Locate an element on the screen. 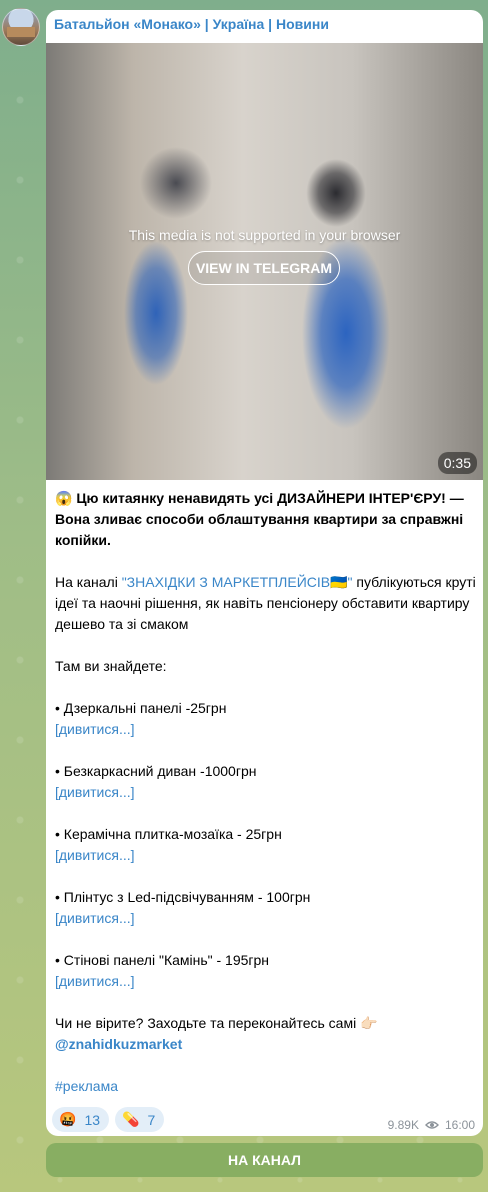 The image size is (488, 1192). list-item-led-plinth: • Плінтус з Led-підсвічуванням - 100грн is located at coordinates (183, 897).